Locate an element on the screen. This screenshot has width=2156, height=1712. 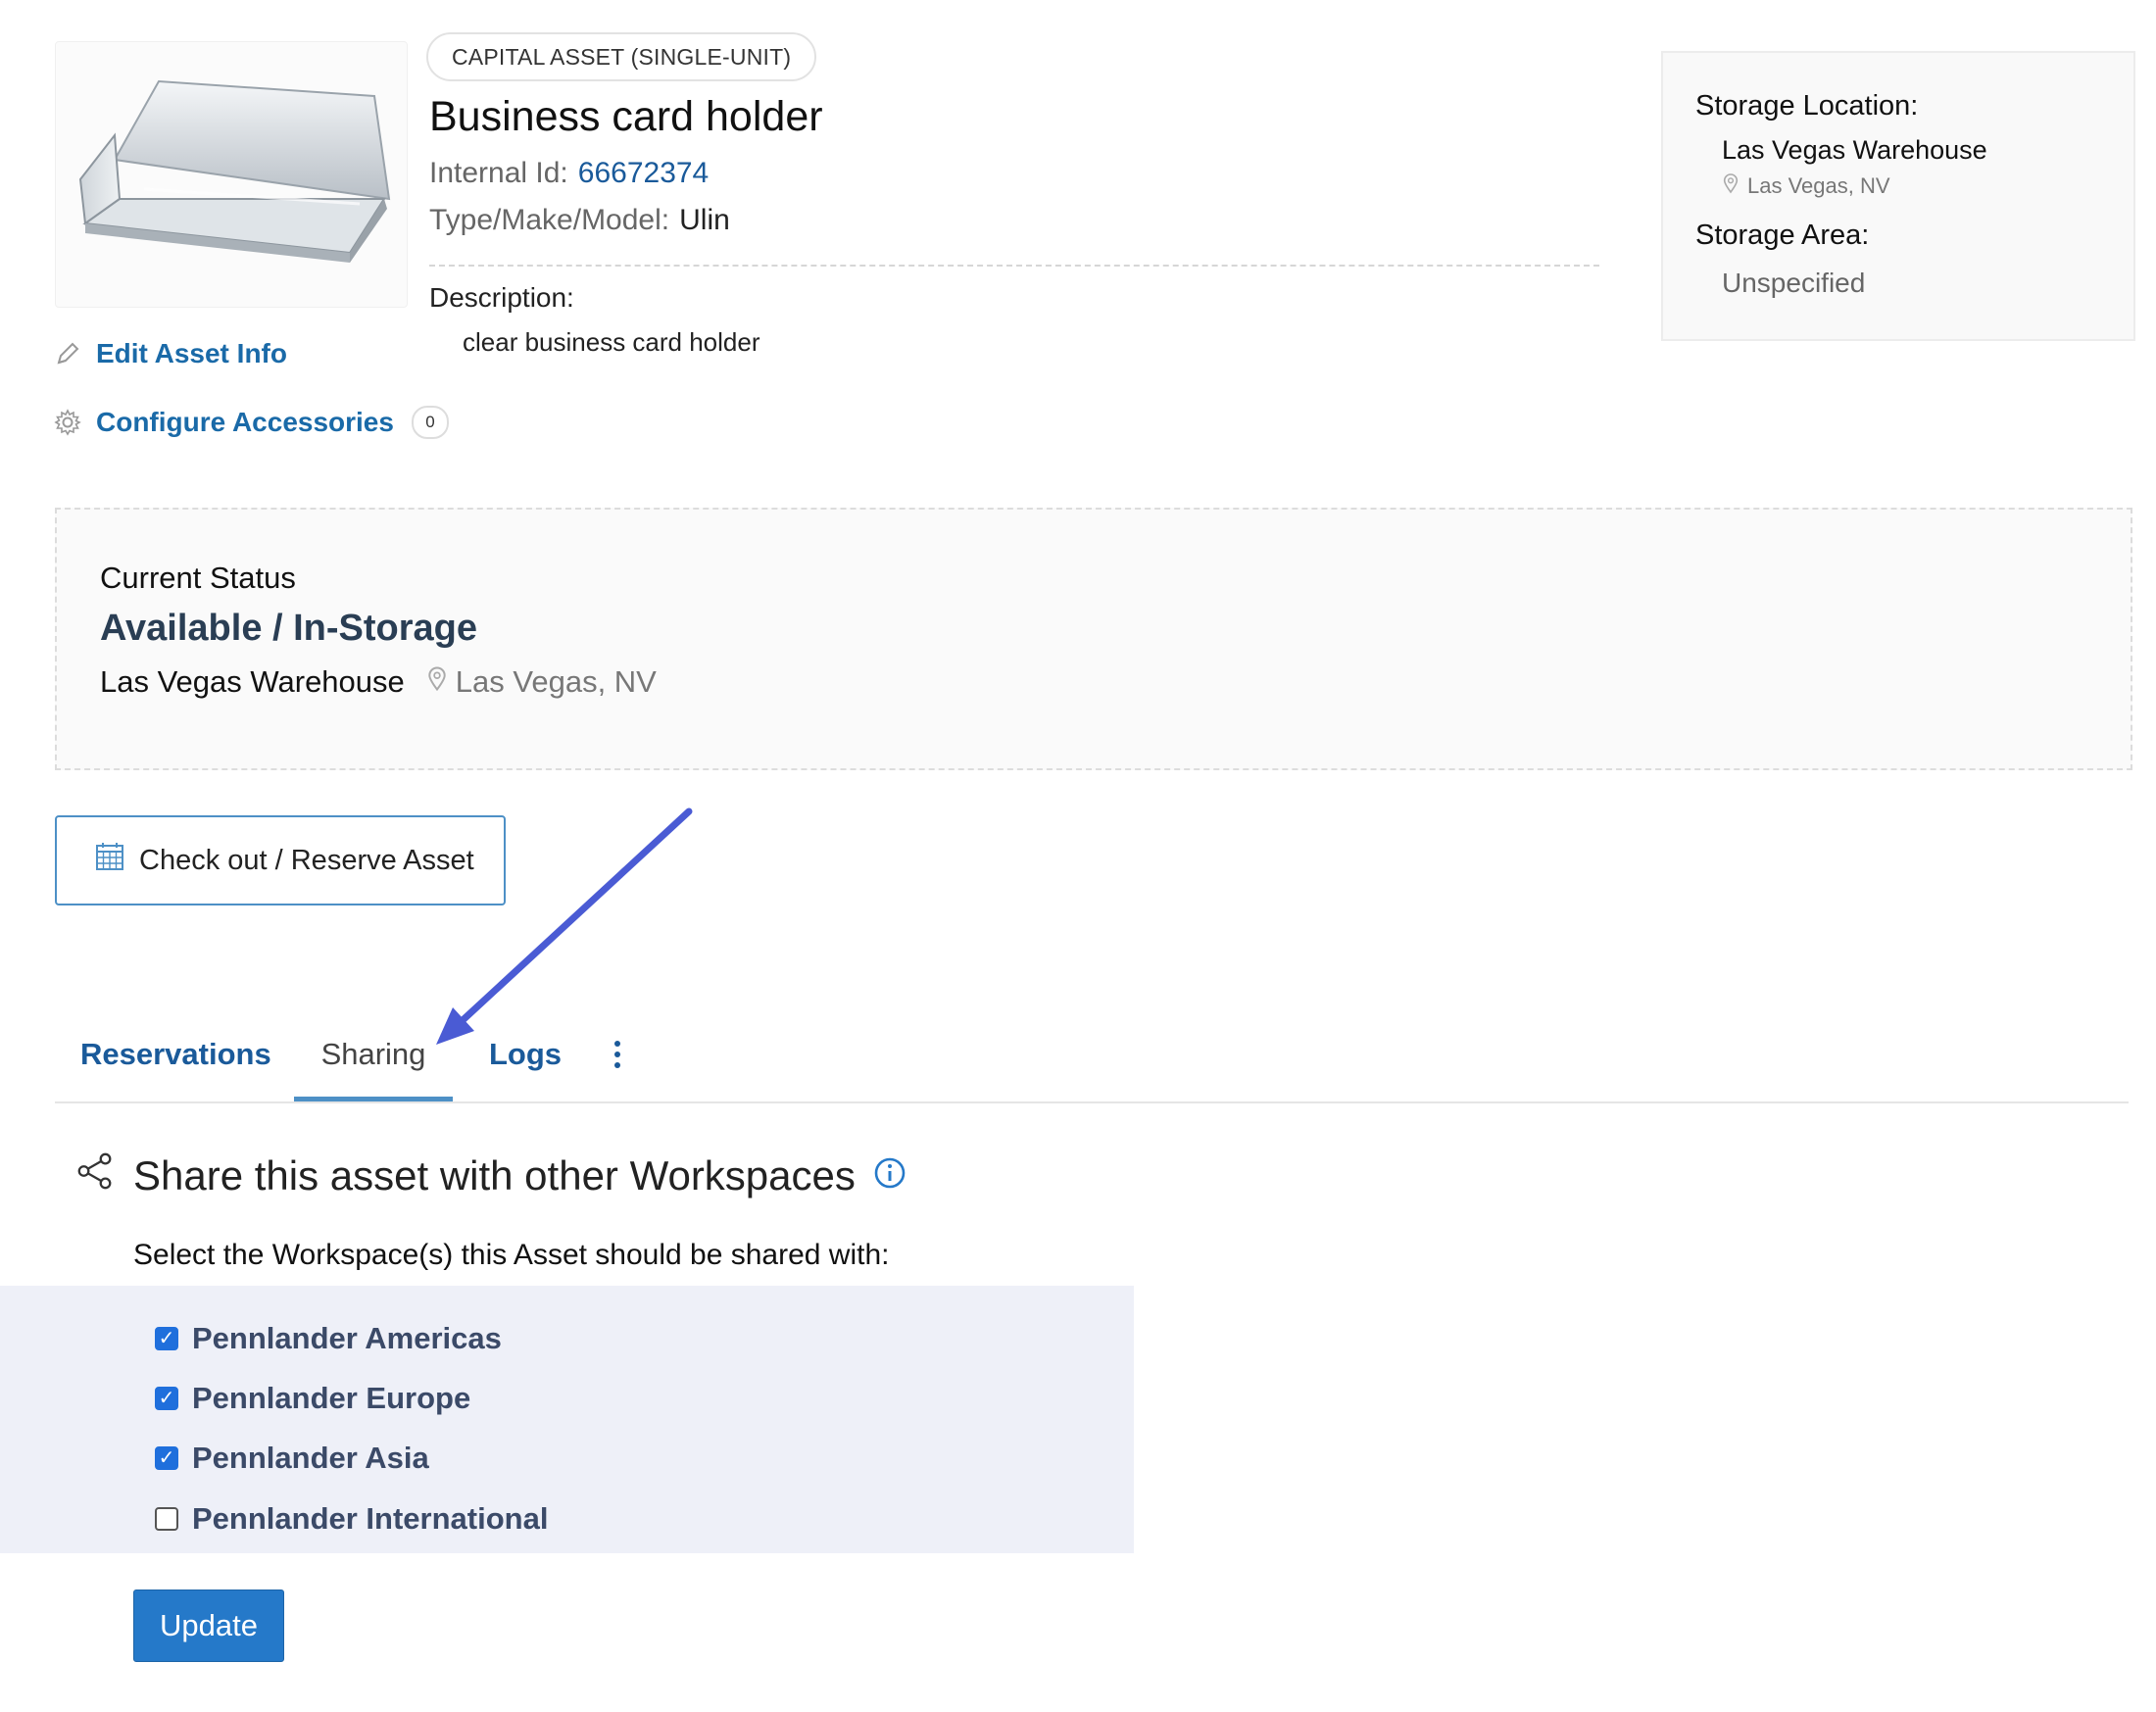
details-divider is located at coordinates (1014, 266).